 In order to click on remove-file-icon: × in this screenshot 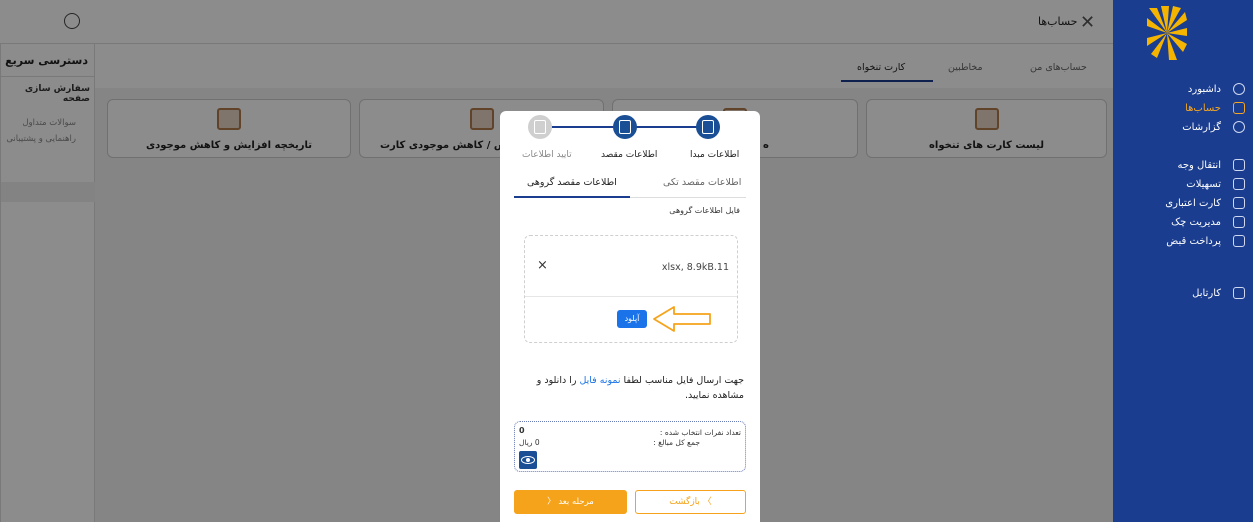, I will do `click(542, 265)`.